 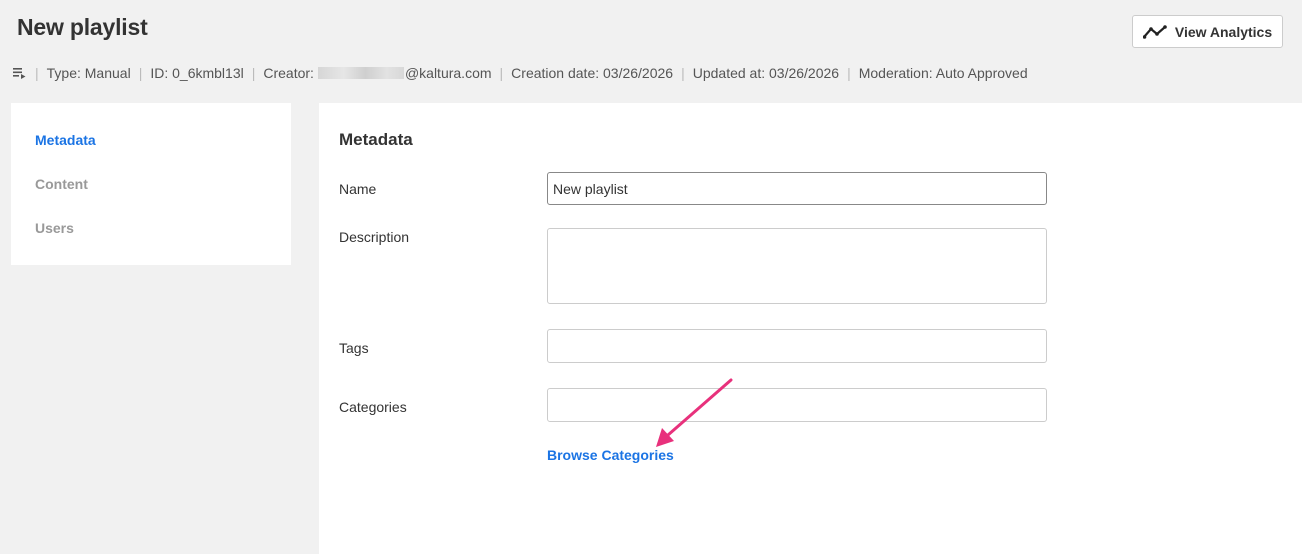 What do you see at coordinates (943, 73) in the screenshot?
I see `meta-moderation: Moderation: Auto Approved` at bounding box center [943, 73].